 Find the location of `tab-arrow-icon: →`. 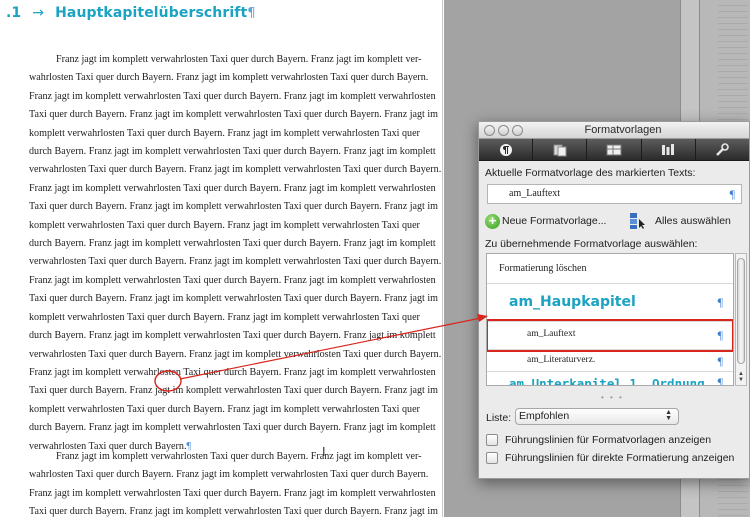

tab-arrow-icon: → is located at coordinates (38, 13).